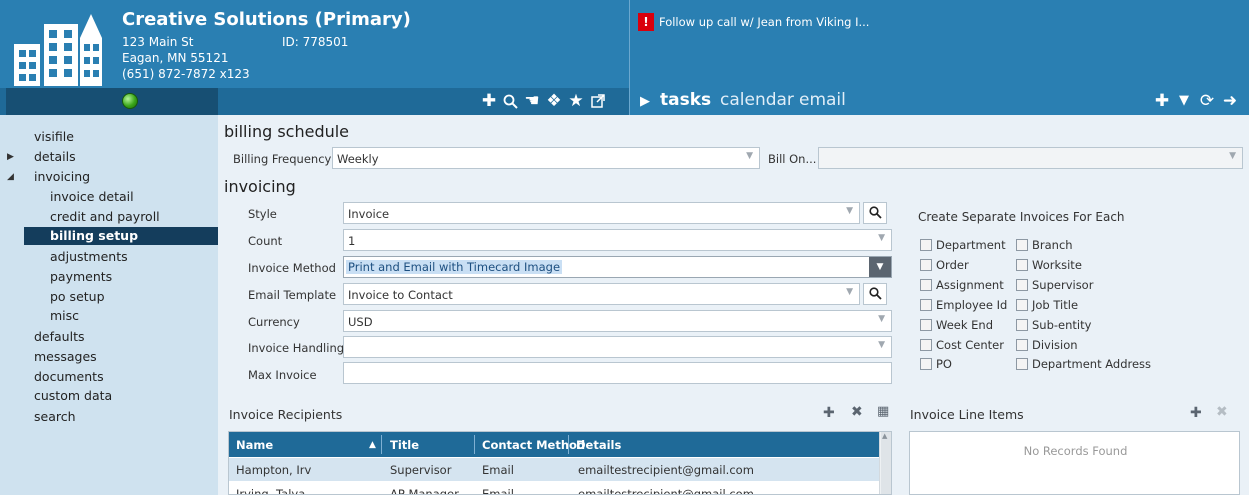  Describe the element at coordinates (105, 216) in the screenshot. I see `sidebar-item-credit-and-payroll: credit and payroll` at that location.